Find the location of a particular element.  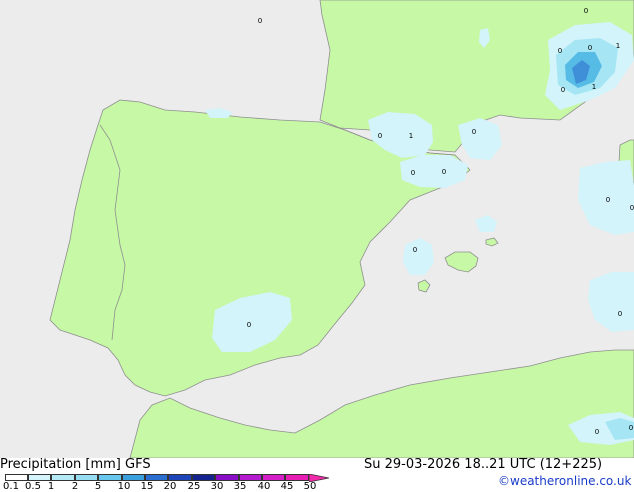

legend-tick: 35 is located at coordinates (240, 486).